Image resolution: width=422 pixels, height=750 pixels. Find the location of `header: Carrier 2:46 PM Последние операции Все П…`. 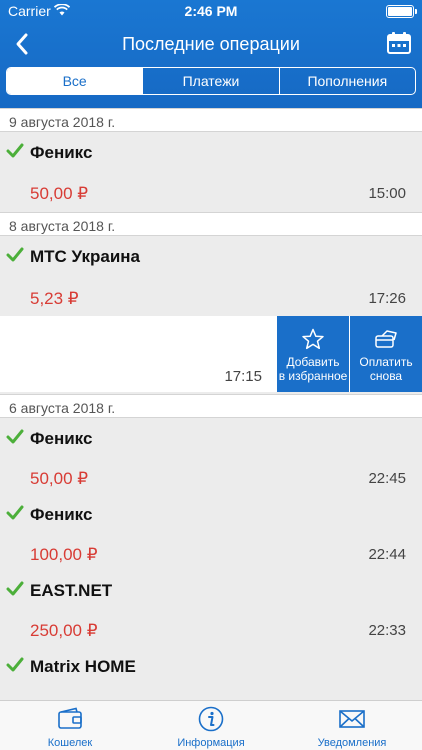

header: Carrier 2:46 PM Последние операции Все П… is located at coordinates (211, 54).